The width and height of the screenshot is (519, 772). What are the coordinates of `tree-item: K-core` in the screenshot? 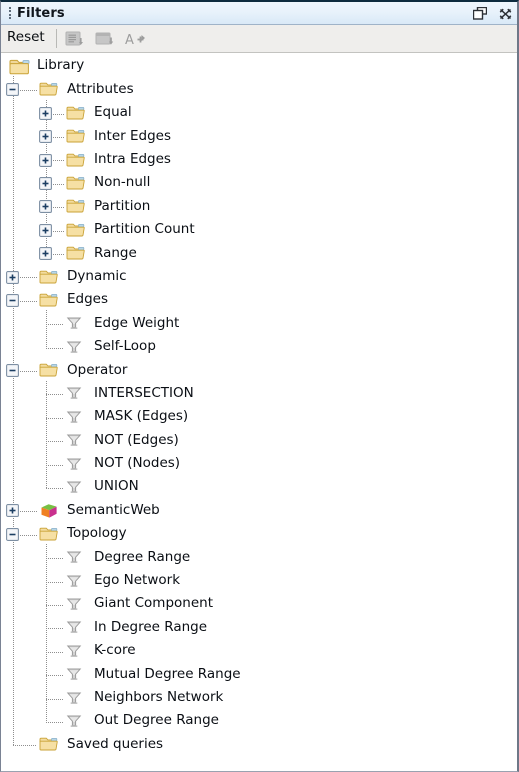 It's located at (259, 651).